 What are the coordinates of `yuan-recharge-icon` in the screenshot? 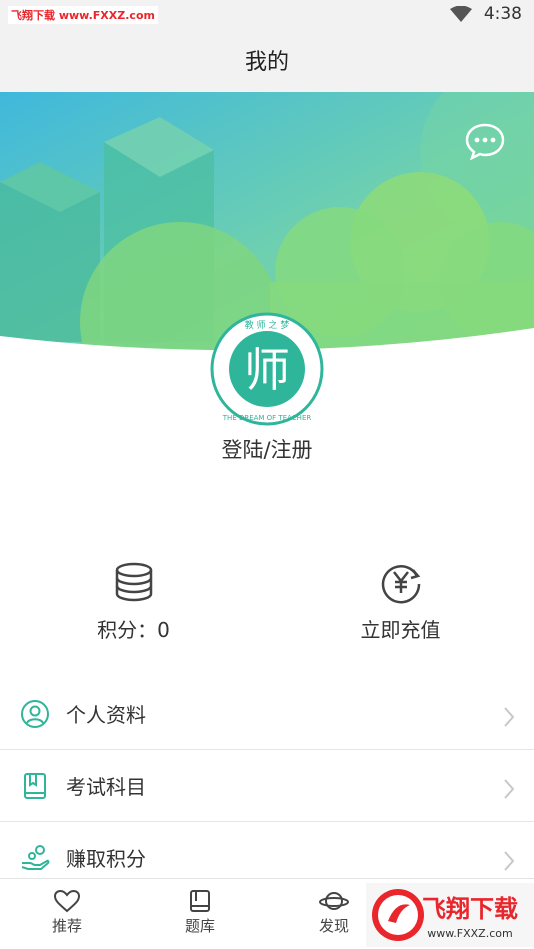 It's located at (400, 584).